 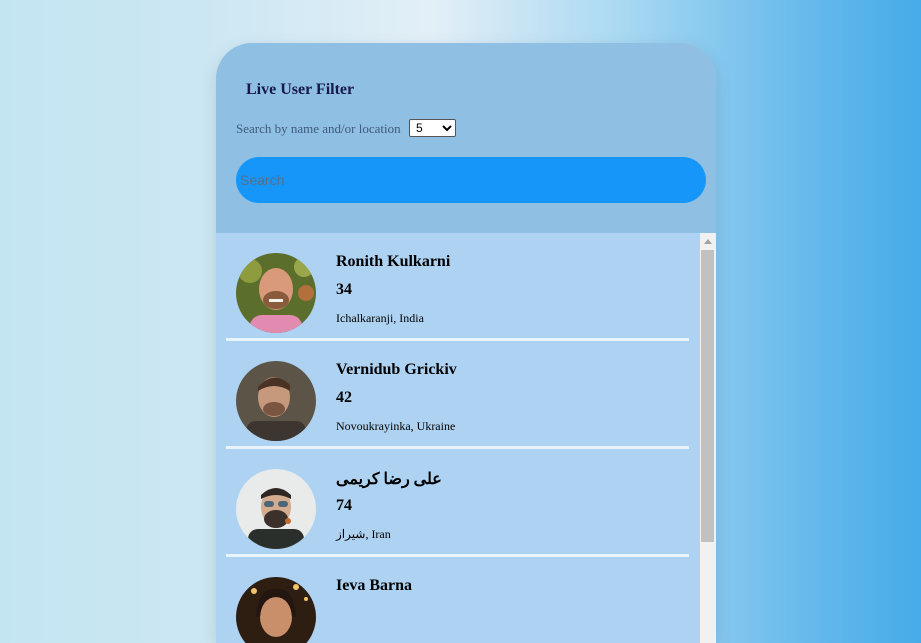 What do you see at coordinates (457, 287) in the screenshot?
I see `list-item: Ronith Kulkarni 34 Ichalkaranji, India` at bounding box center [457, 287].